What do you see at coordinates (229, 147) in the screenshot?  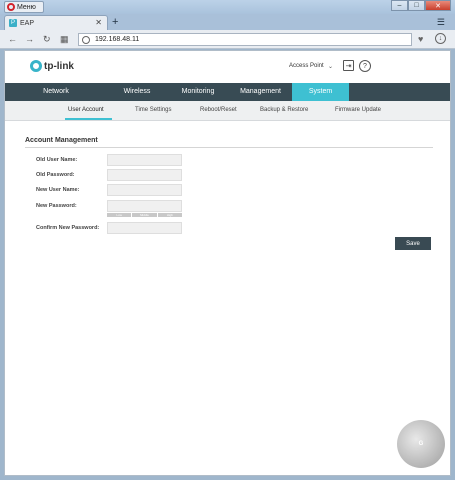 I see `section-divider` at bounding box center [229, 147].